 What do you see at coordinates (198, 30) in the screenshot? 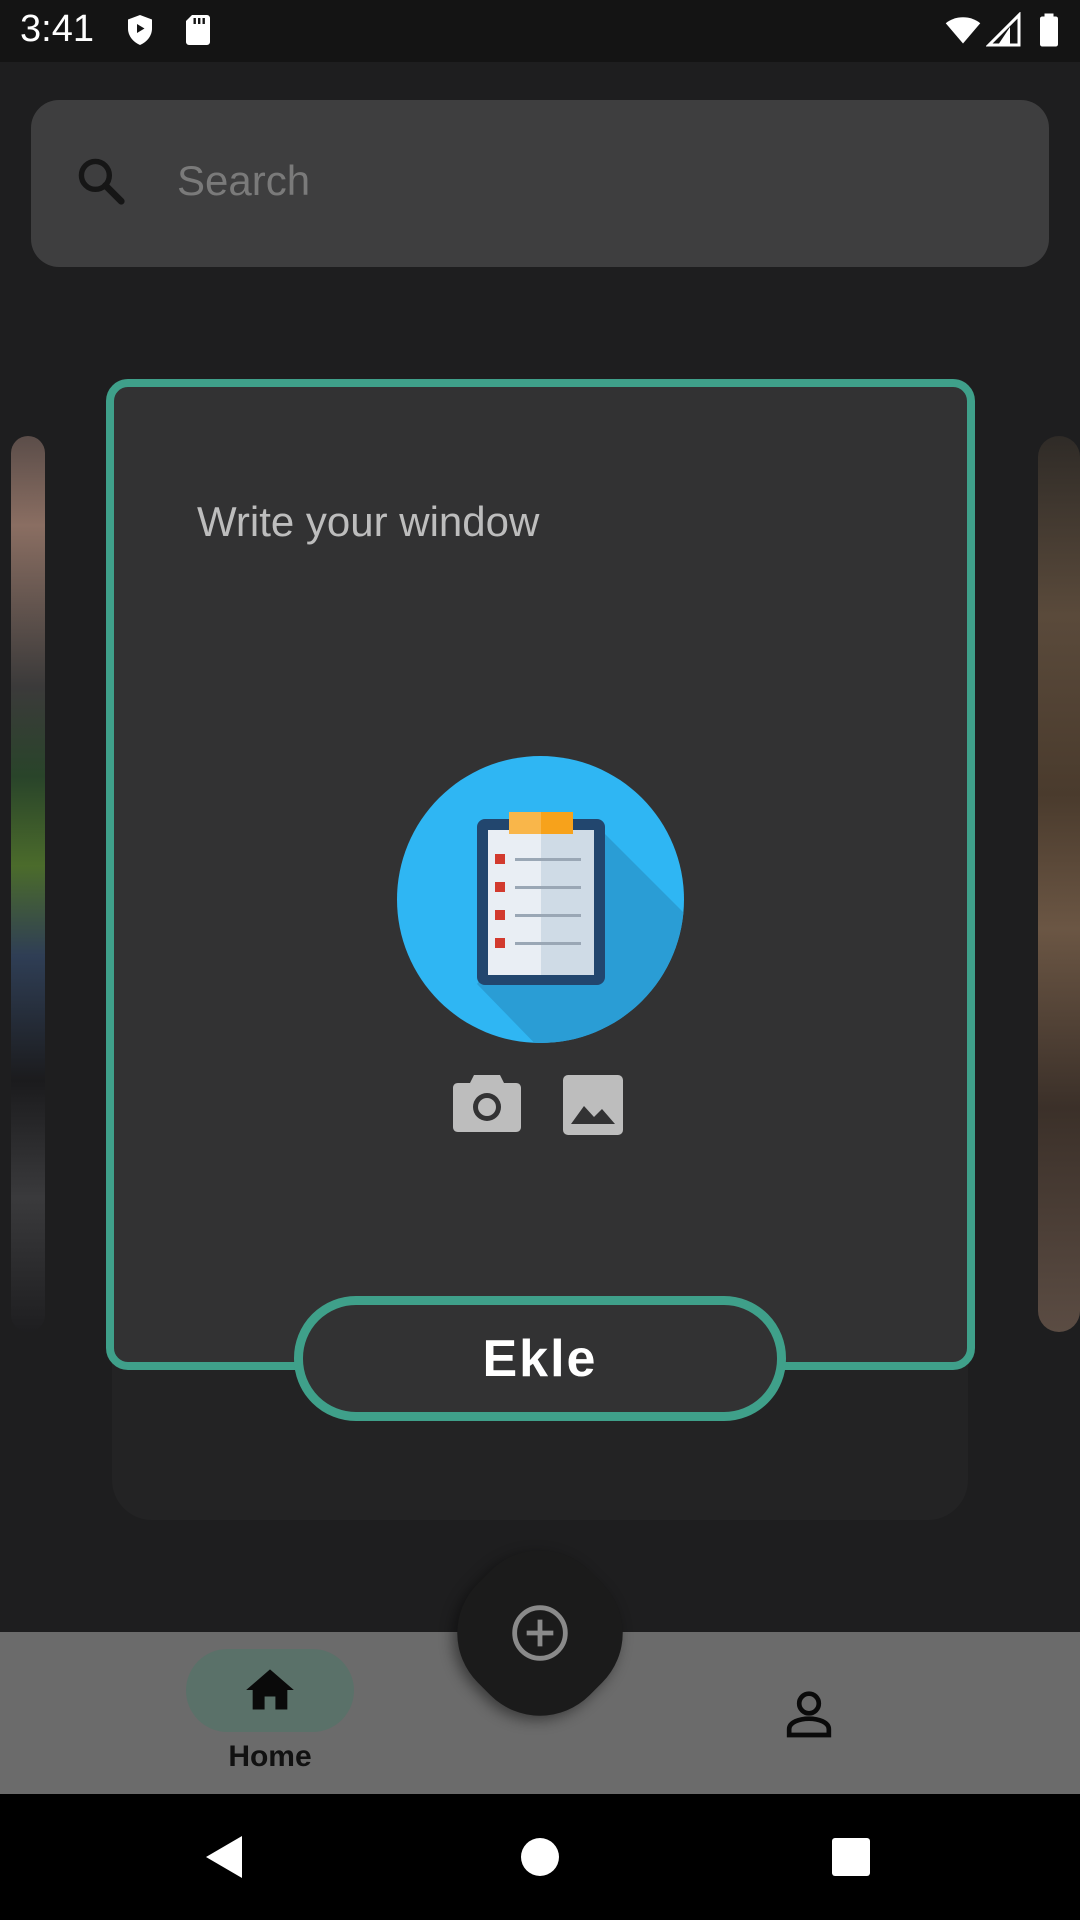
I see `sd-card-icon` at bounding box center [198, 30].